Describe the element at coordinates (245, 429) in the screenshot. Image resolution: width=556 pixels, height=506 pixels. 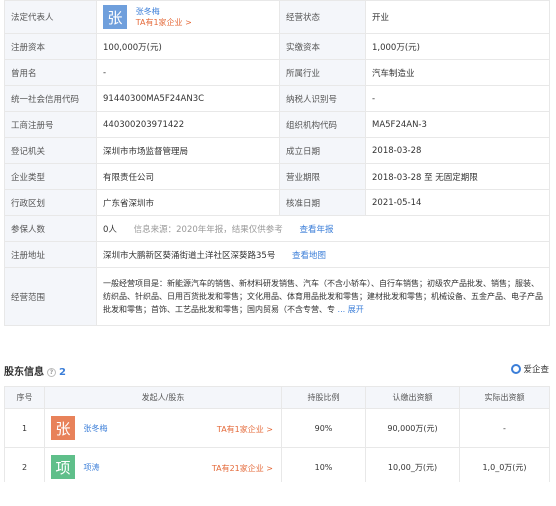
I see `shareholder-company-count-link: TA有1家企业 >` at that location.